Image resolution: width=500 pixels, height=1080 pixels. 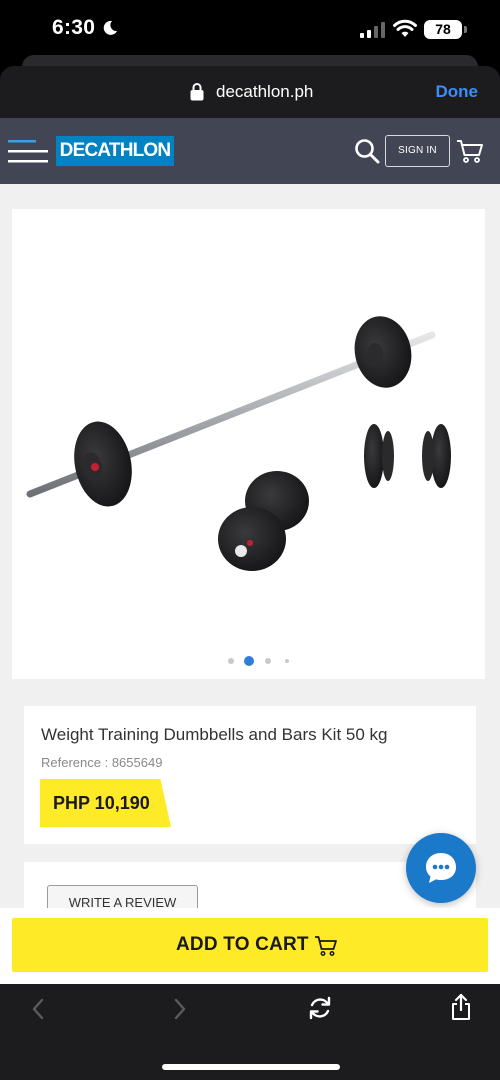 What do you see at coordinates (250, 30) in the screenshot?
I see `status-bar: 6:30 78` at bounding box center [250, 30].